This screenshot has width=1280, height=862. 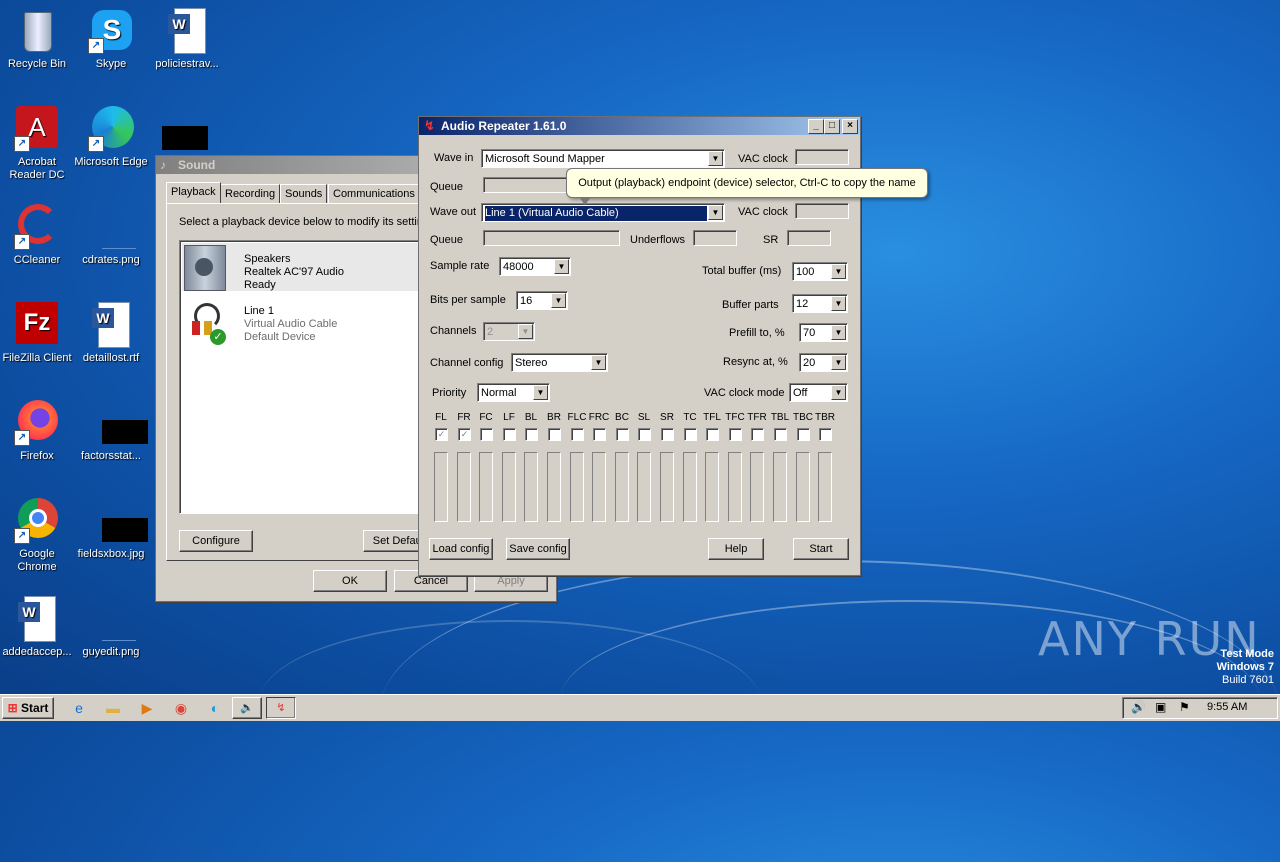 What do you see at coordinates (111, 529) in the screenshot?
I see `desktop-icon-fieldsxbox: fieldsxbox.jpg` at bounding box center [111, 529].